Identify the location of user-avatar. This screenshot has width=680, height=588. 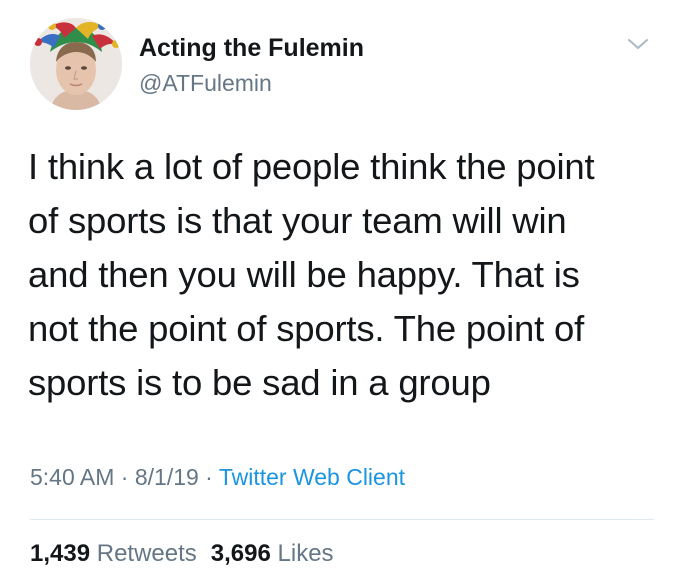
(76, 64).